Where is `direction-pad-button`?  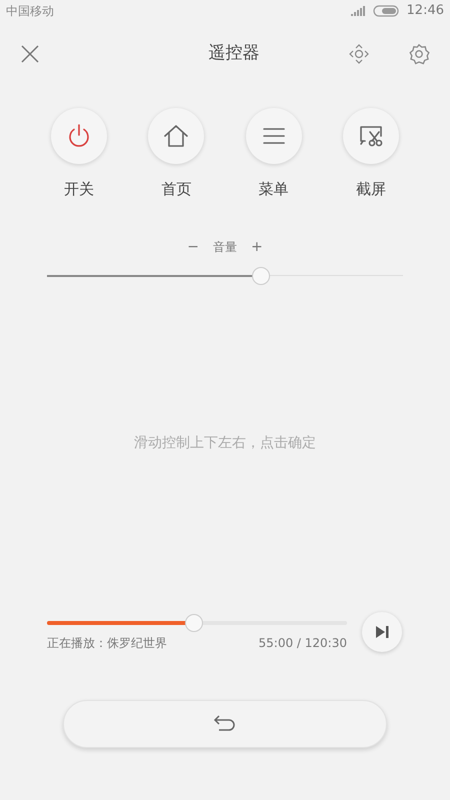 direction-pad-button is located at coordinates (359, 54).